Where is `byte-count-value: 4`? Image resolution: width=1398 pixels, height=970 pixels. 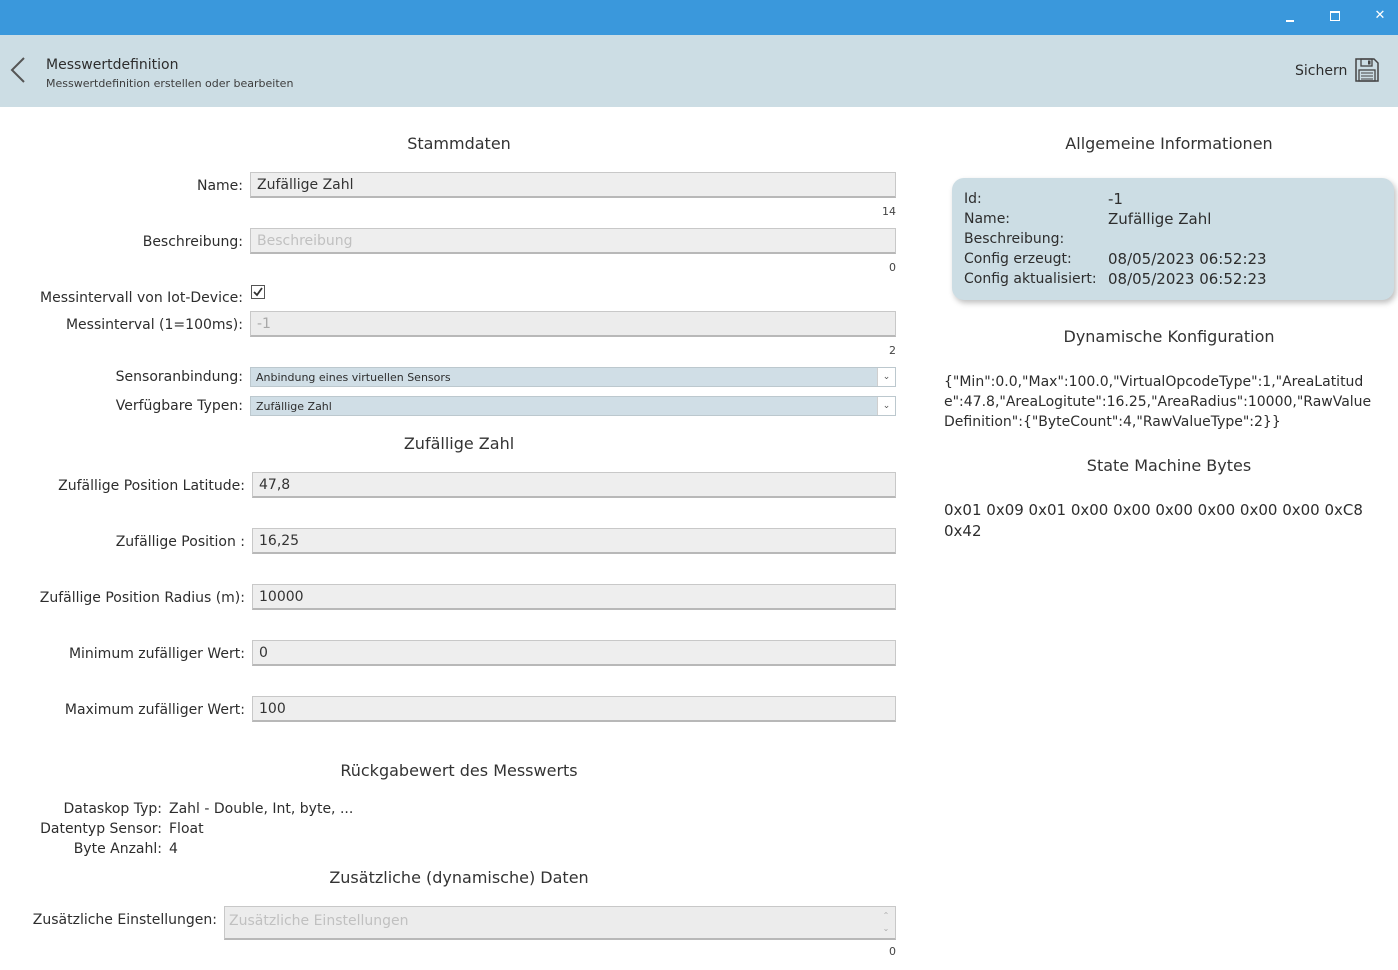 byte-count-value: 4 is located at coordinates (173, 849).